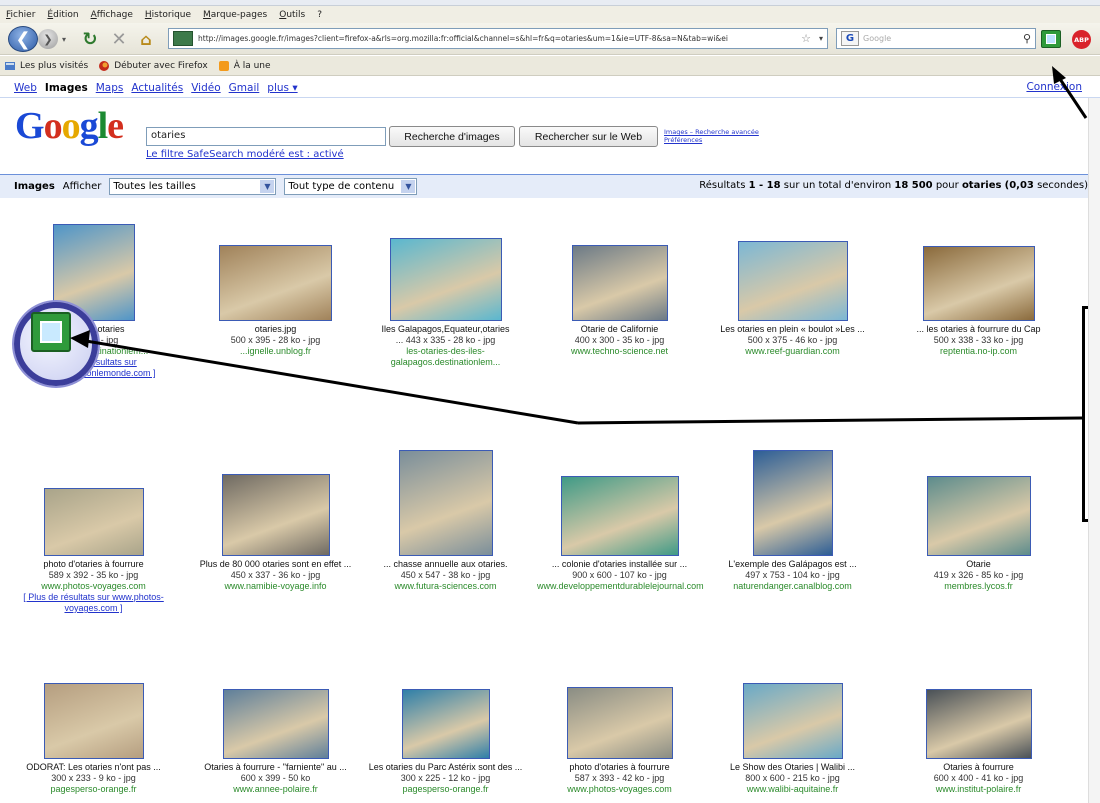  I want to click on arrowhead-top, so click(1059, 75).